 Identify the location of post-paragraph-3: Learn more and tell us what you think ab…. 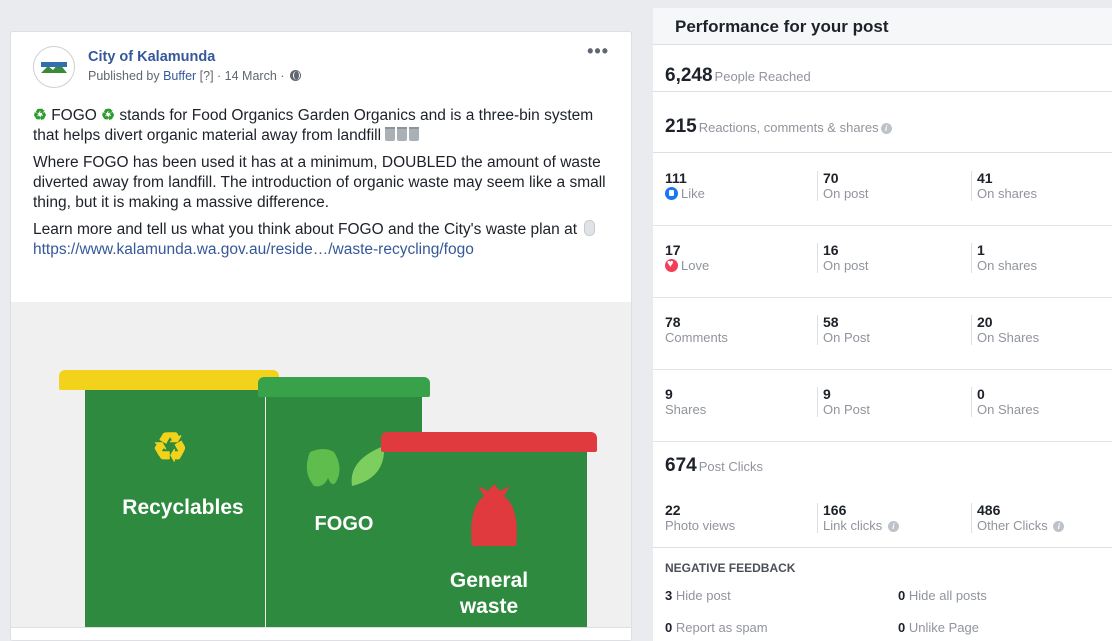
(328, 240).